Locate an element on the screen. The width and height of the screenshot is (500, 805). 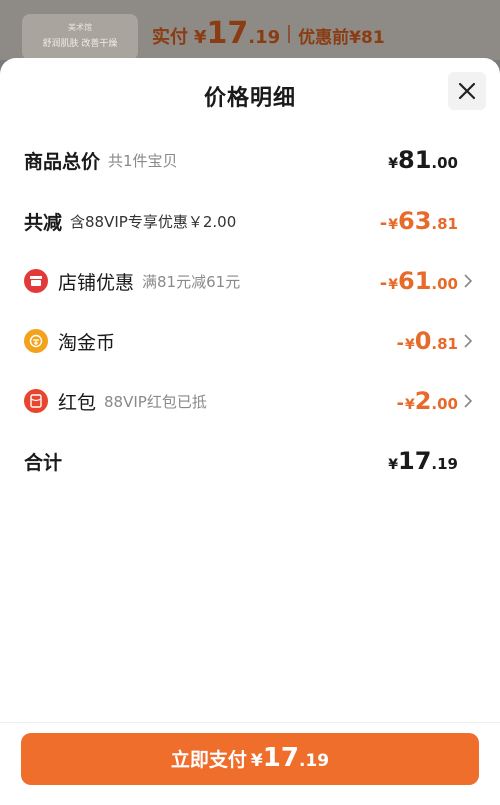
pay-now-button: 立即支付 ¥ 17 .19 is located at coordinates (250, 759).